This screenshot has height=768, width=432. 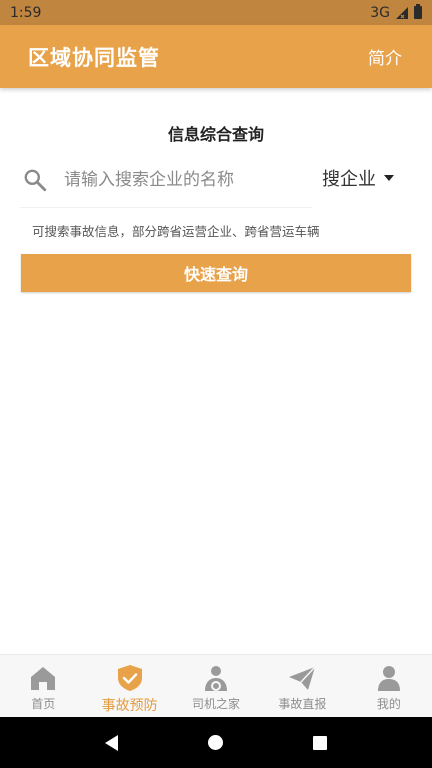 I want to click on search-hint: 可搜索事故信息，部分跨省运营企业、跨省营运车辆, so click(x=176, y=231).